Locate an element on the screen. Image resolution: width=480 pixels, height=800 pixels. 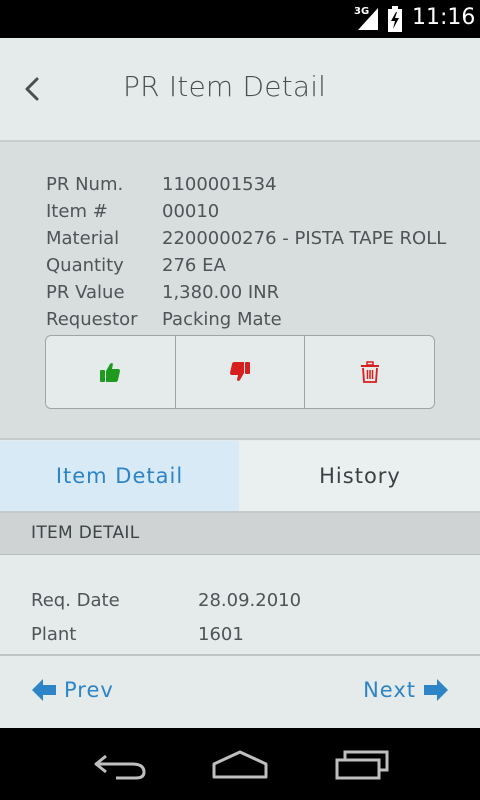
system-back-button is located at coordinates (120, 766).